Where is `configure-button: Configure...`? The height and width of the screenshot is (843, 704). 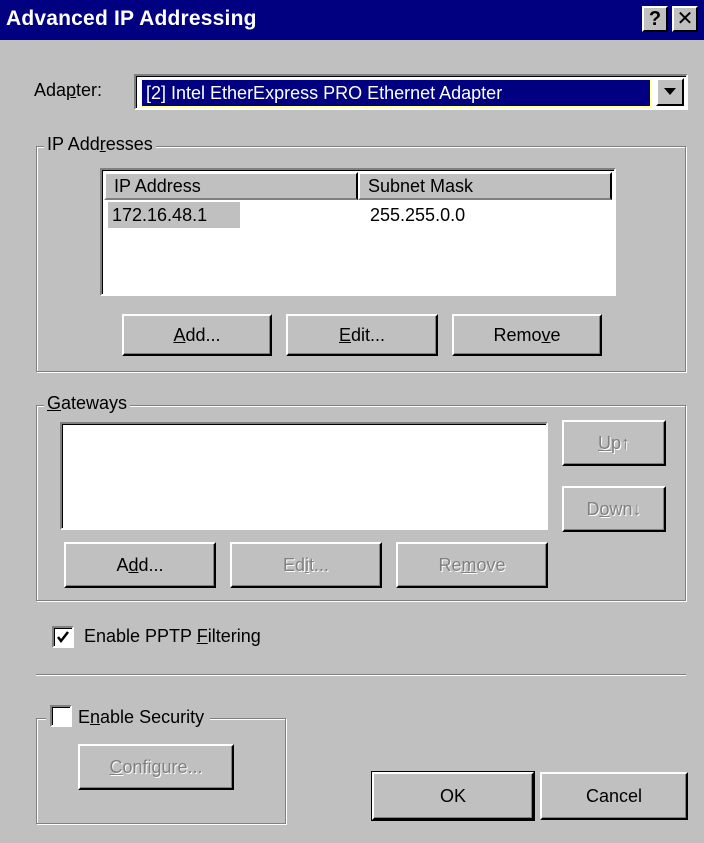
configure-button: Configure... is located at coordinates (156, 767).